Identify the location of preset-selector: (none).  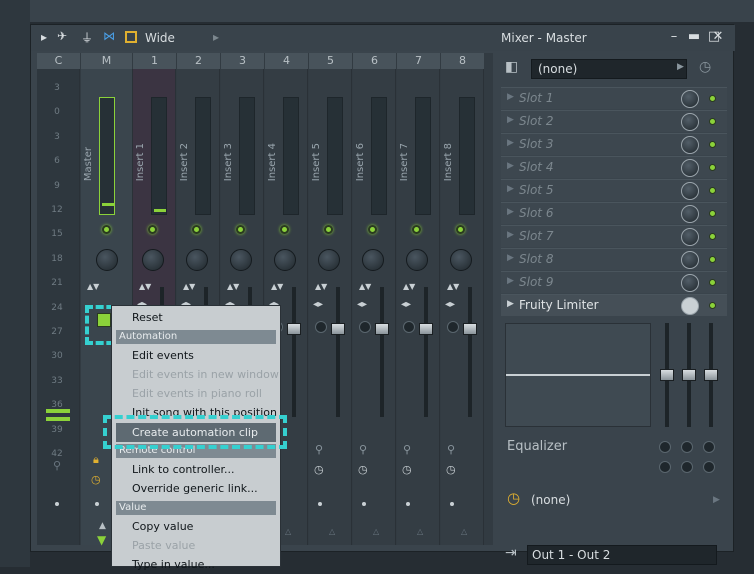
(609, 69).